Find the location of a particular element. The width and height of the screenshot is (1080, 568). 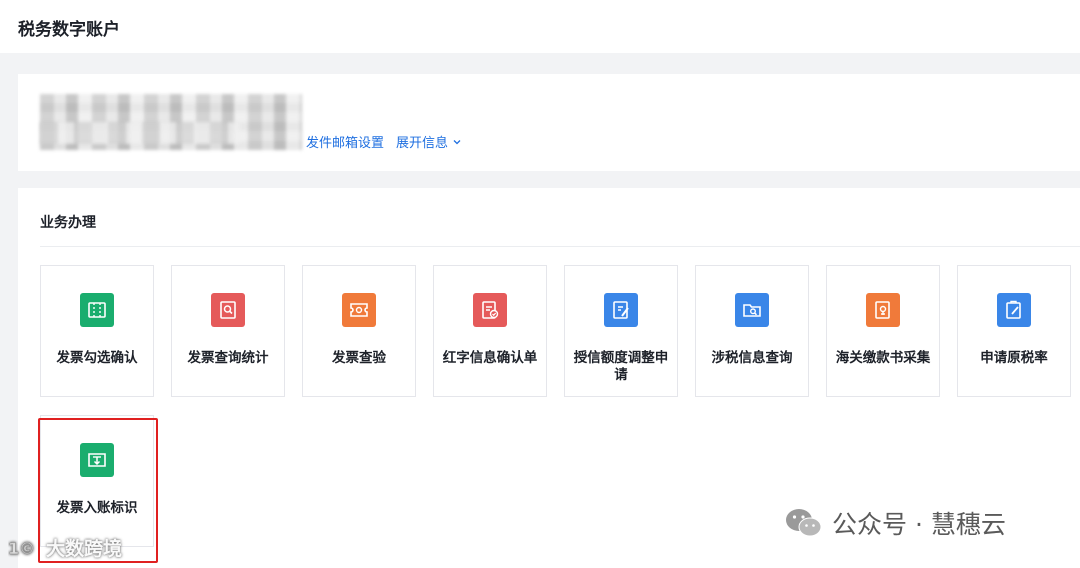

svg-text: 1© is located at coordinates (21, 548).